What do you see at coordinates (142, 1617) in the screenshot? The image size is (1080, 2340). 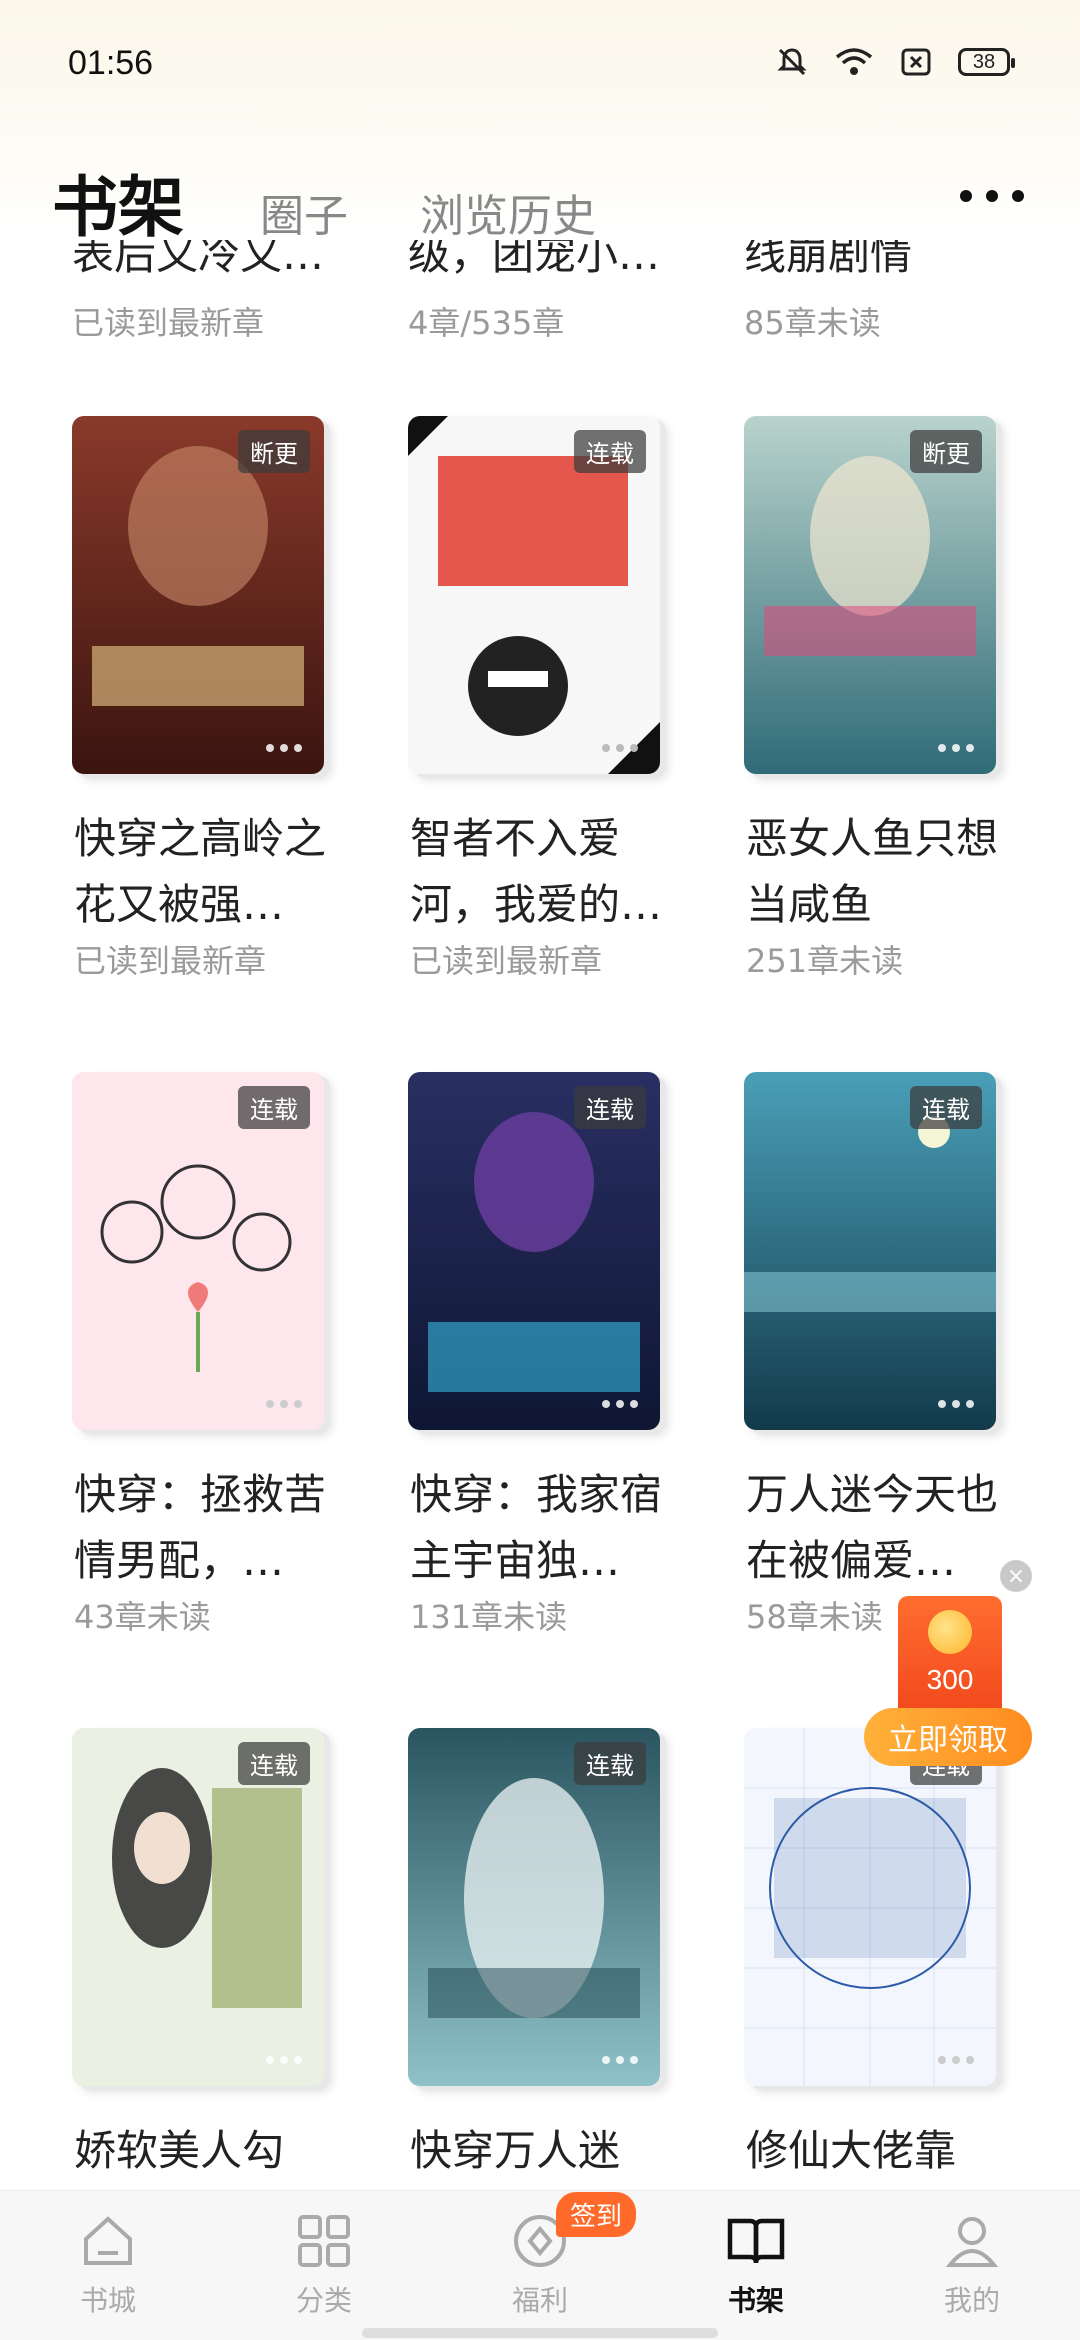 I see `book-progress: 43章未读` at bounding box center [142, 1617].